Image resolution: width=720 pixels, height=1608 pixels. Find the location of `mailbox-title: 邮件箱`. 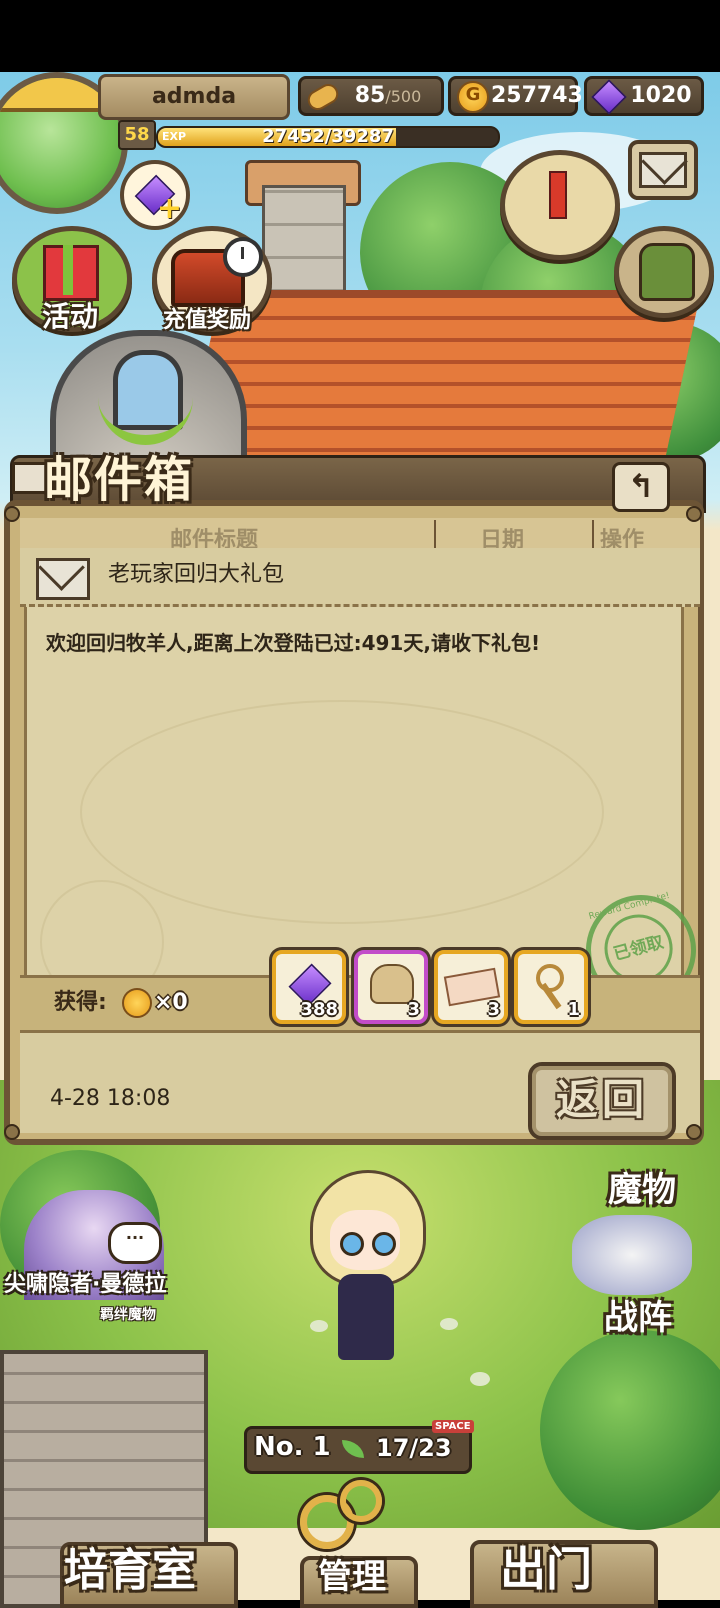

mailbox-title: 邮件箱 is located at coordinates (119, 480).